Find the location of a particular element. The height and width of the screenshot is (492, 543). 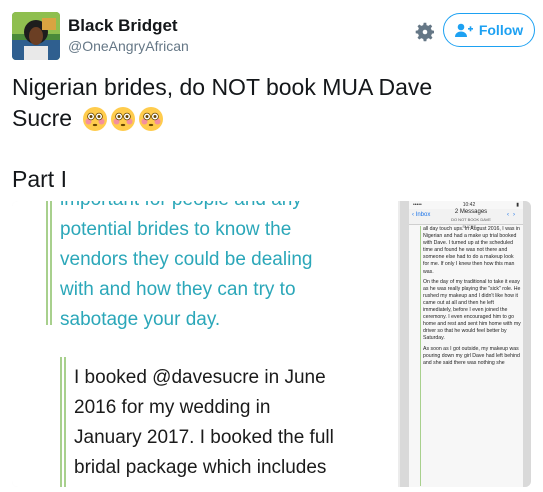

tweet-line-2-text: Sucre is located at coordinates (42, 118).